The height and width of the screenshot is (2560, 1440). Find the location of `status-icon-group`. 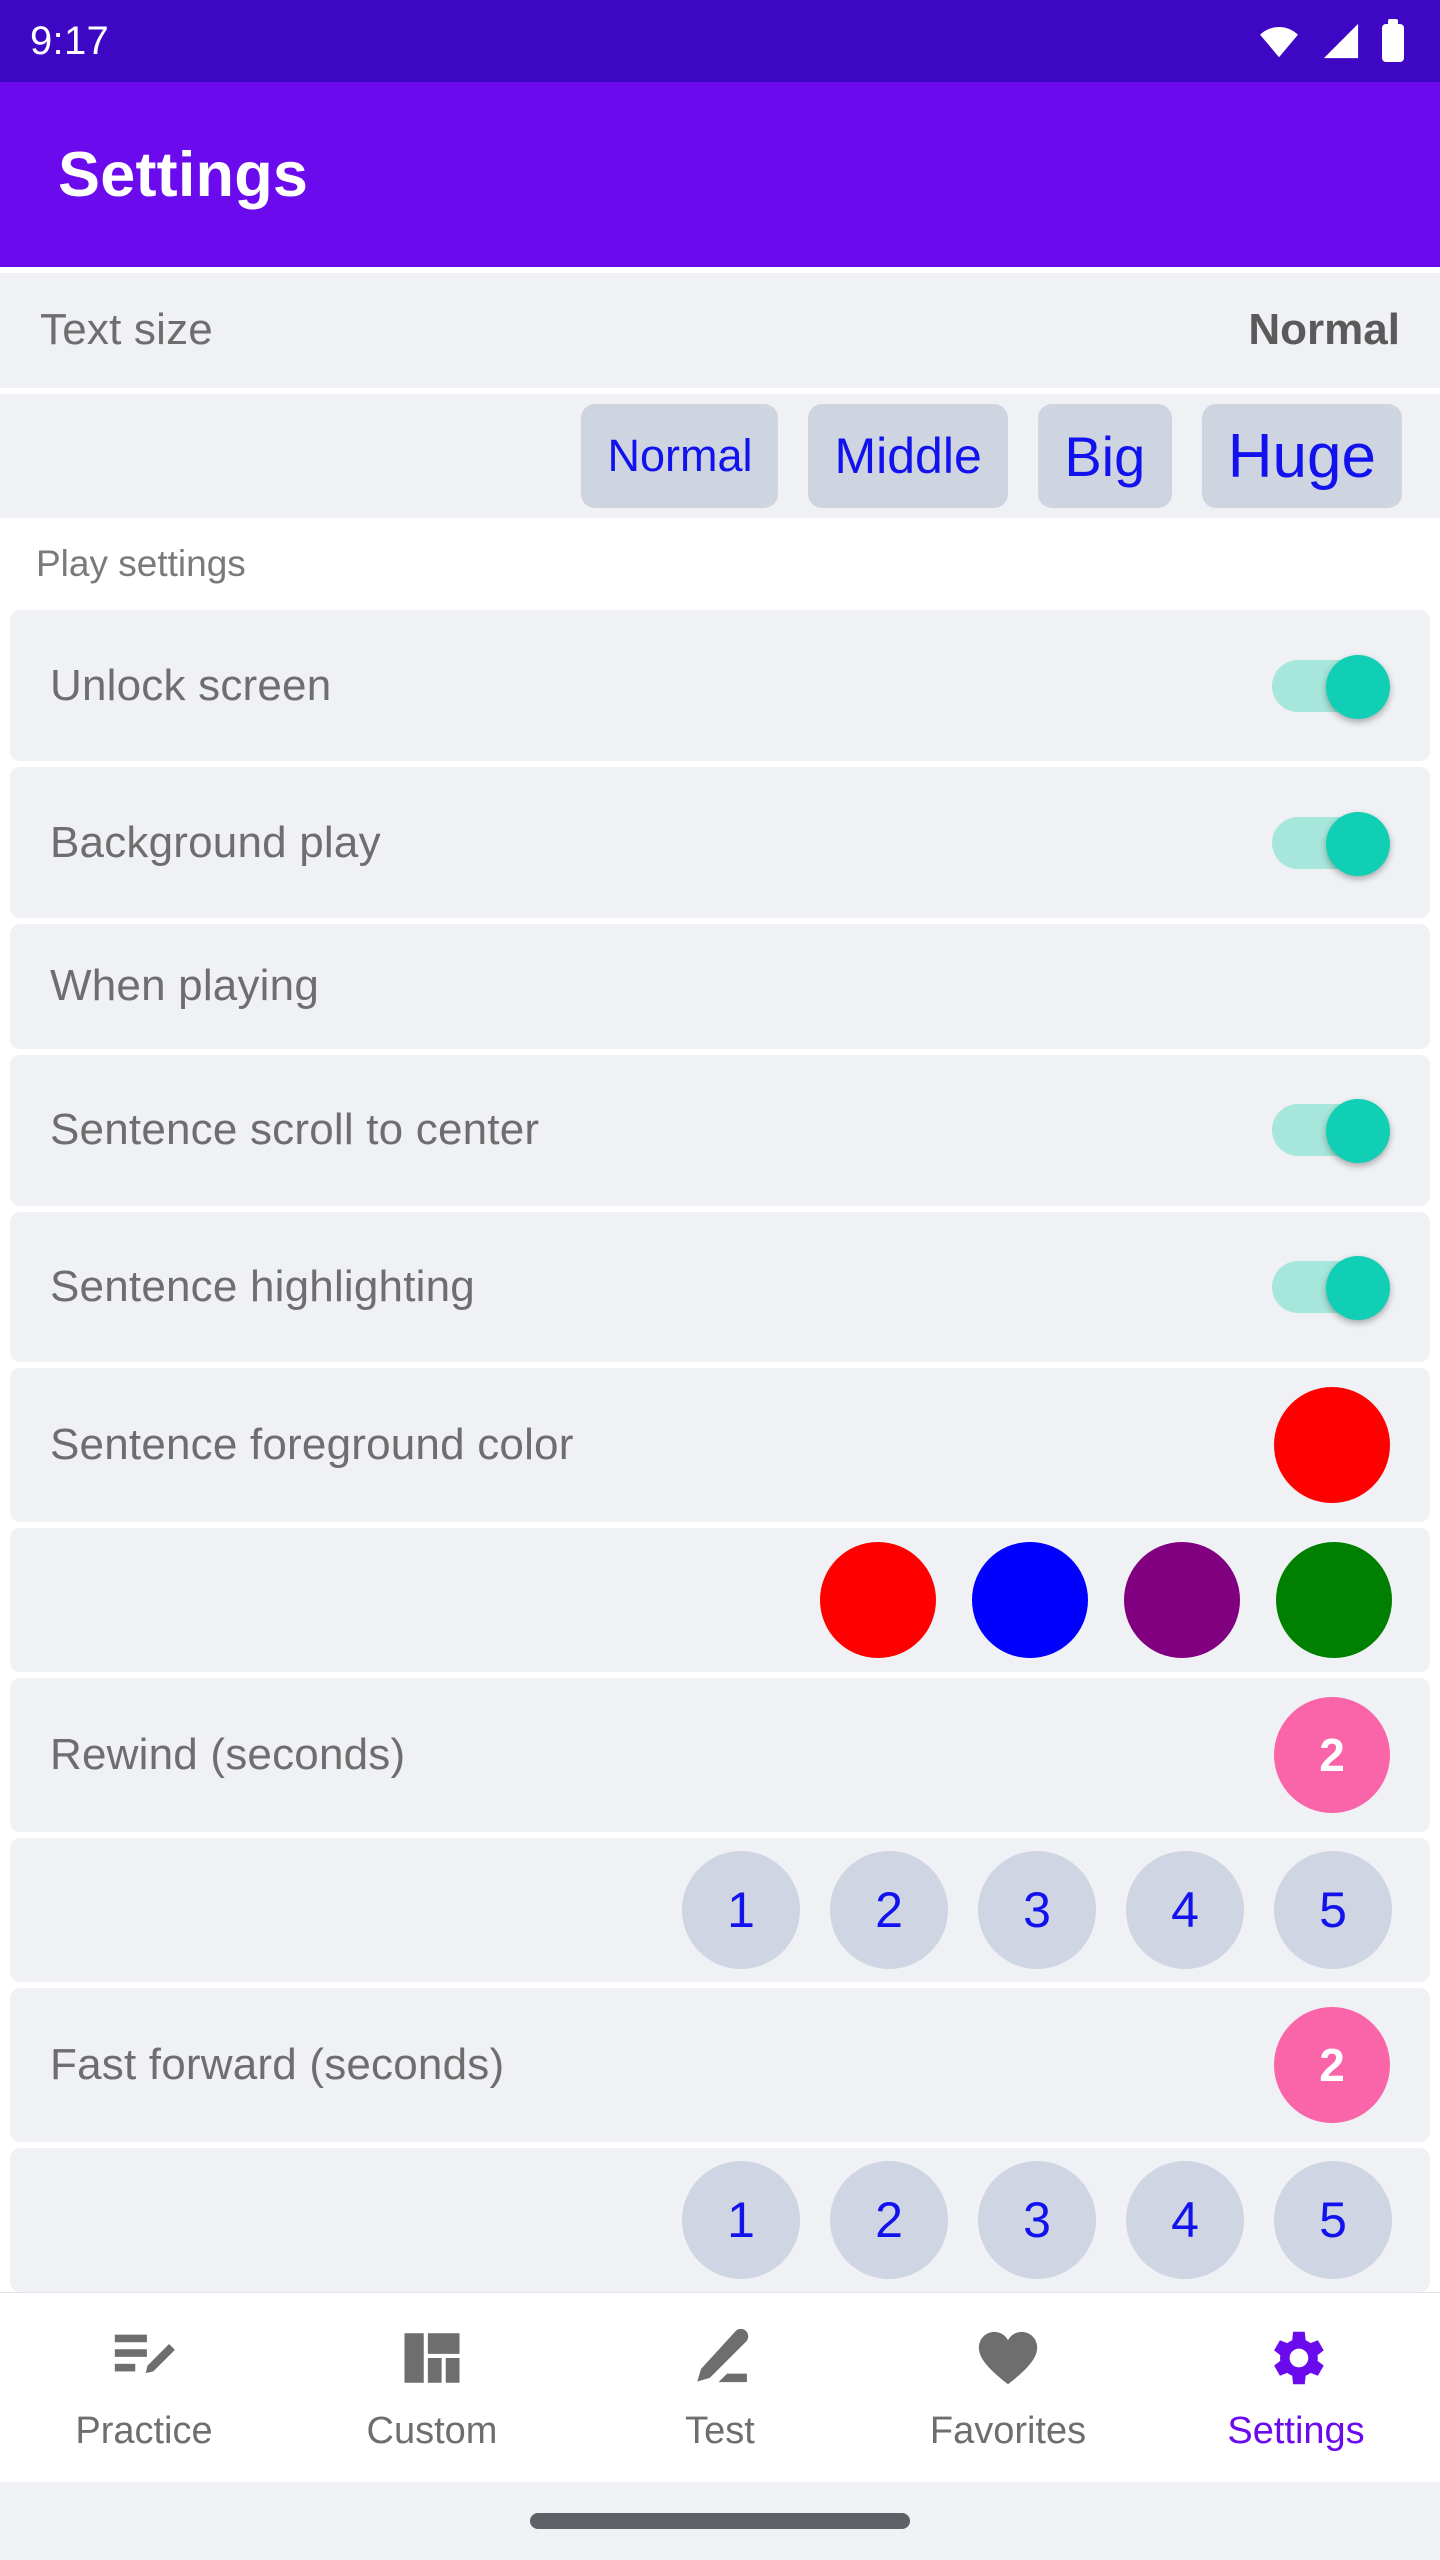

status-icon-group is located at coordinates (1331, 41).